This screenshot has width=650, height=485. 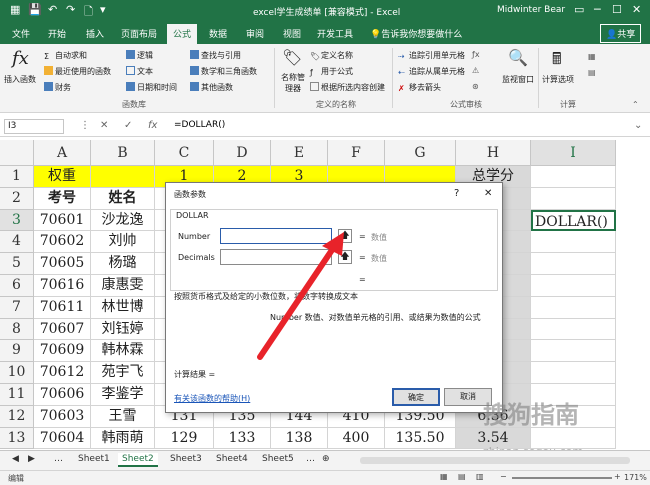 I want to click on cell-i6, so click(x=573, y=286).